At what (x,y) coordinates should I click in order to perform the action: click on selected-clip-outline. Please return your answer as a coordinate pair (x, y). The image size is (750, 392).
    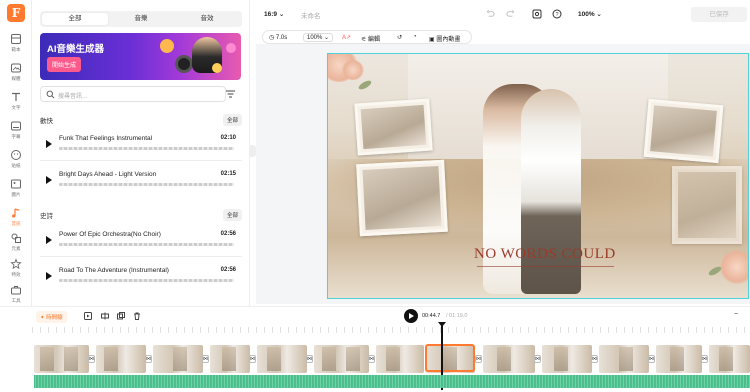
    Looking at the image, I should click on (450, 358).